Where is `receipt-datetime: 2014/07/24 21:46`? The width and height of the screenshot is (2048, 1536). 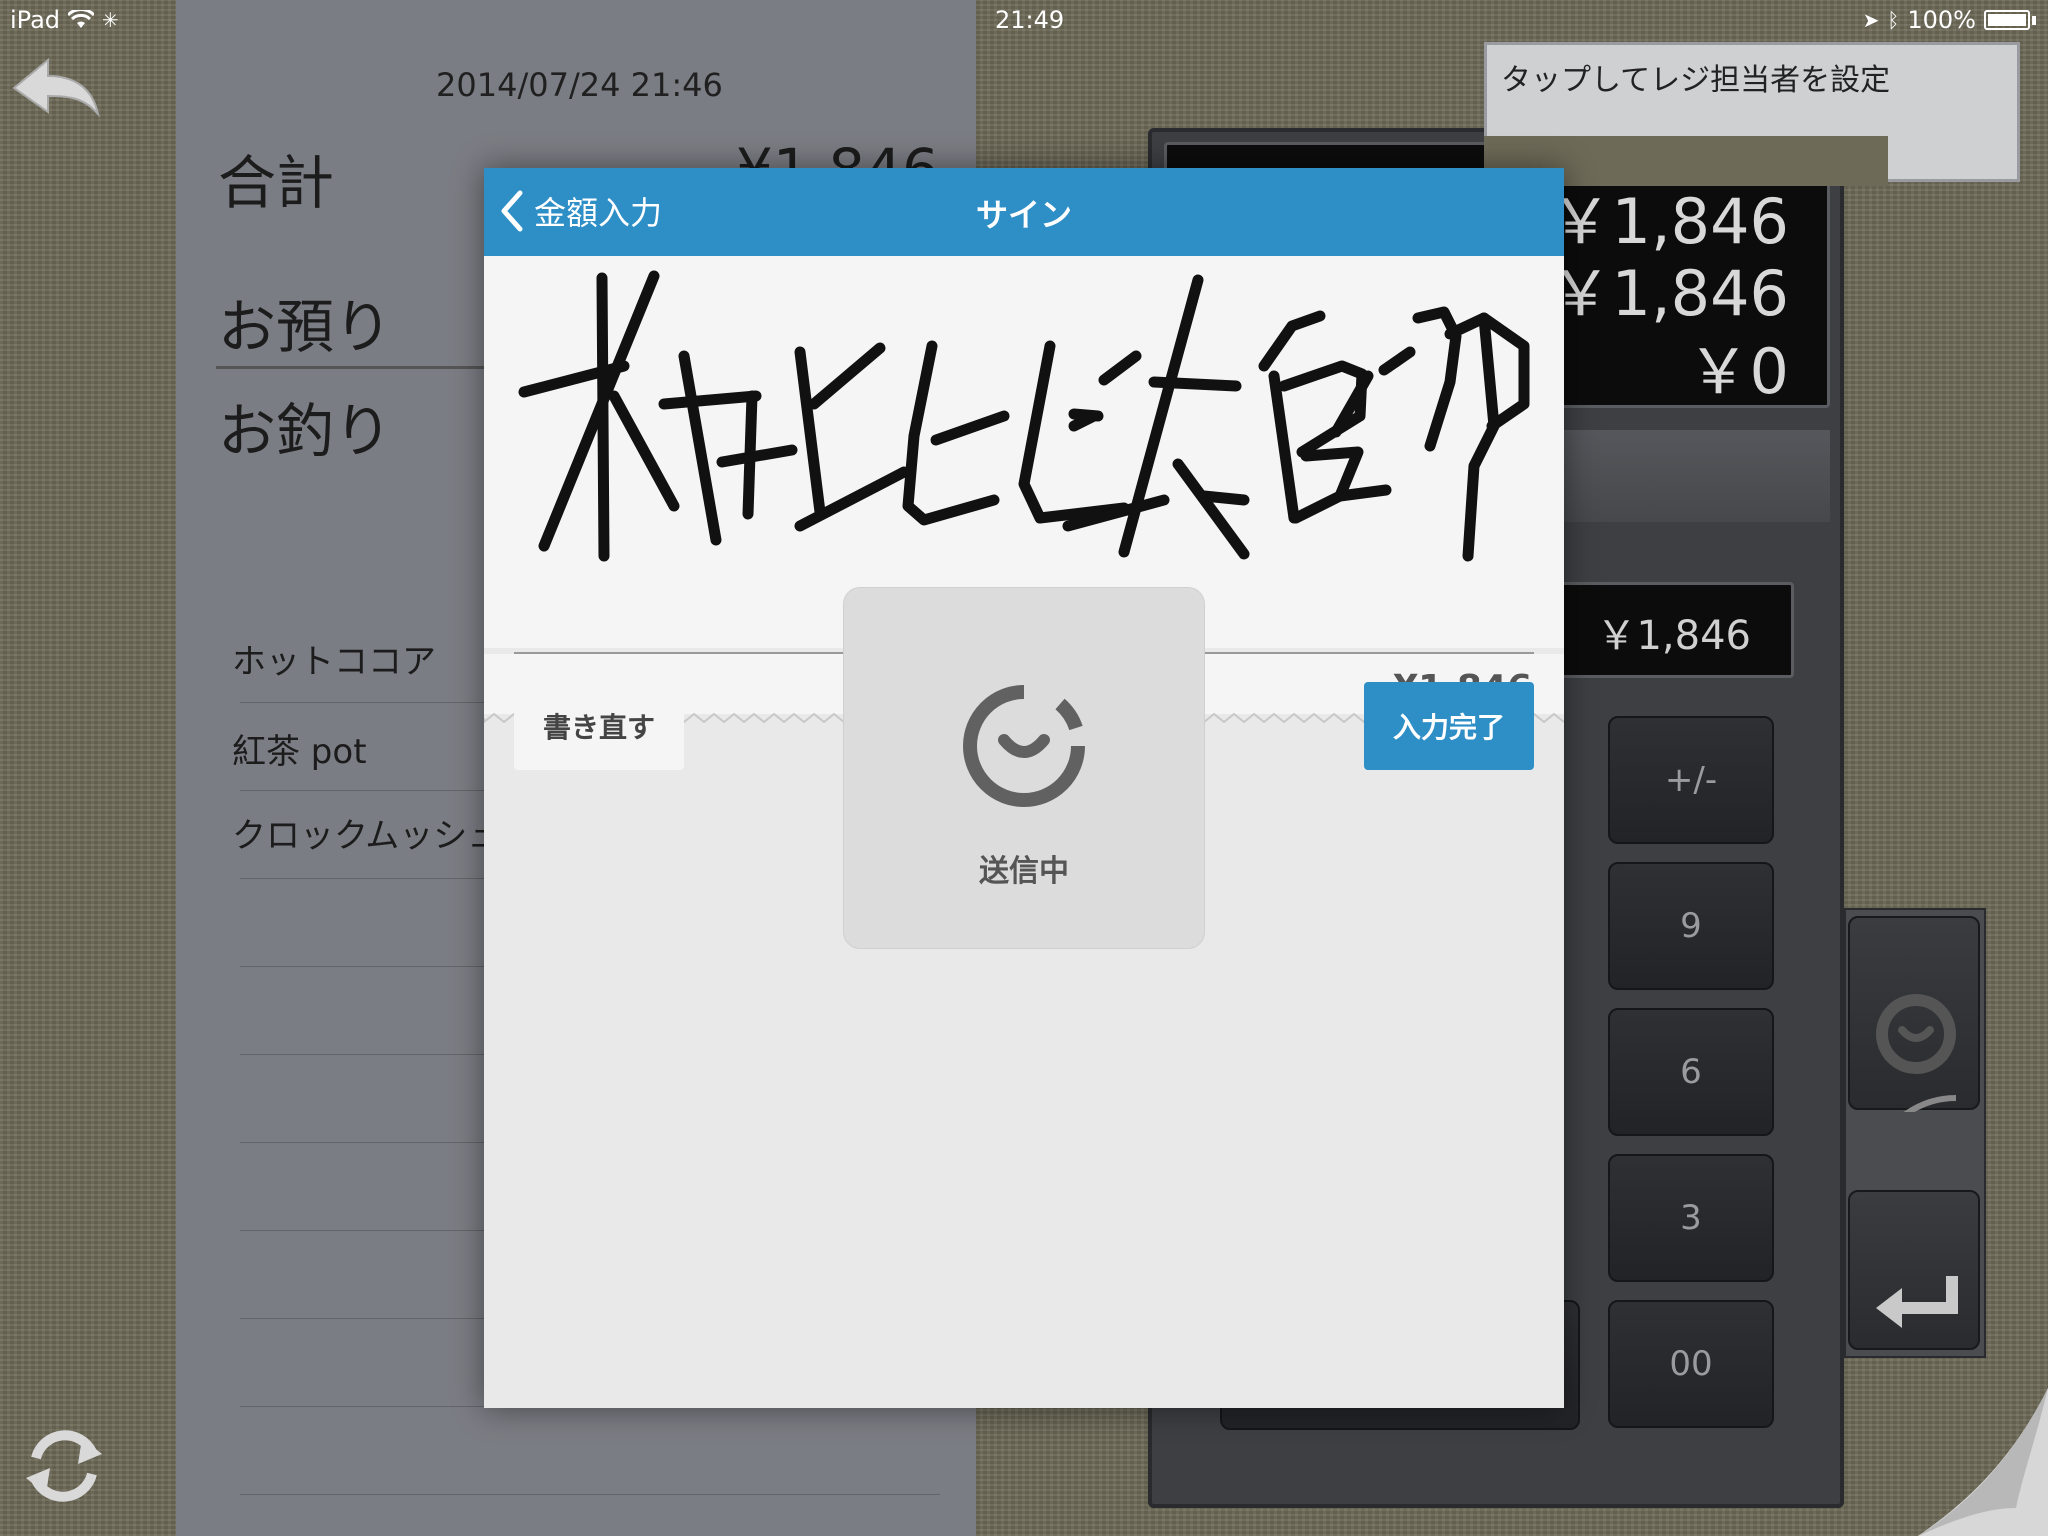 receipt-datetime: 2014/07/24 21:46 is located at coordinates (579, 85).